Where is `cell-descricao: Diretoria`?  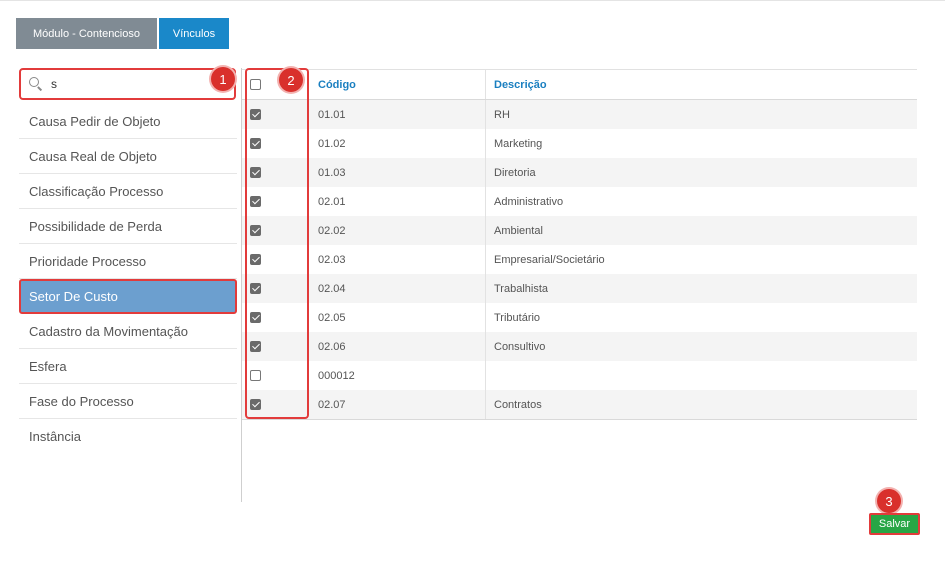 cell-descricao: Diretoria is located at coordinates (515, 172).